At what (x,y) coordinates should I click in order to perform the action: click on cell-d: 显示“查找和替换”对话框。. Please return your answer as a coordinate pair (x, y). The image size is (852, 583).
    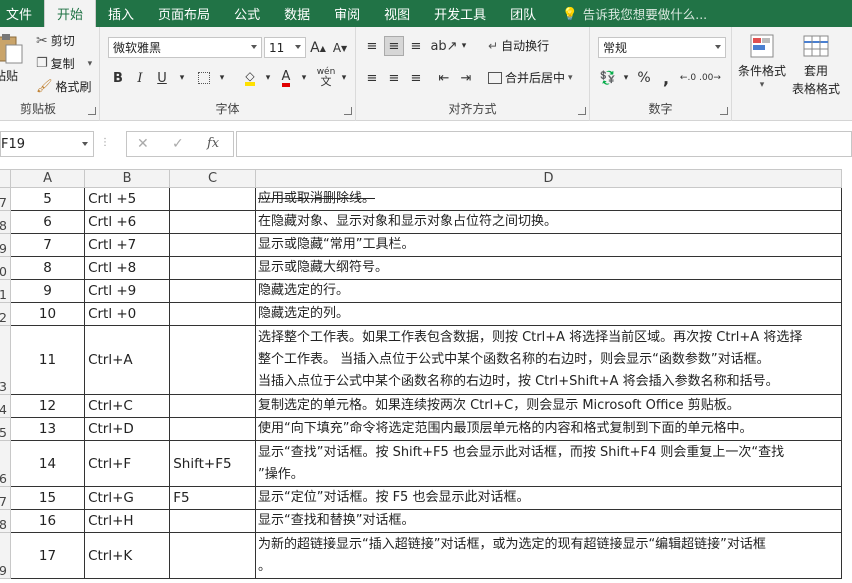
    Looking at the image, I should click on (548, 521).